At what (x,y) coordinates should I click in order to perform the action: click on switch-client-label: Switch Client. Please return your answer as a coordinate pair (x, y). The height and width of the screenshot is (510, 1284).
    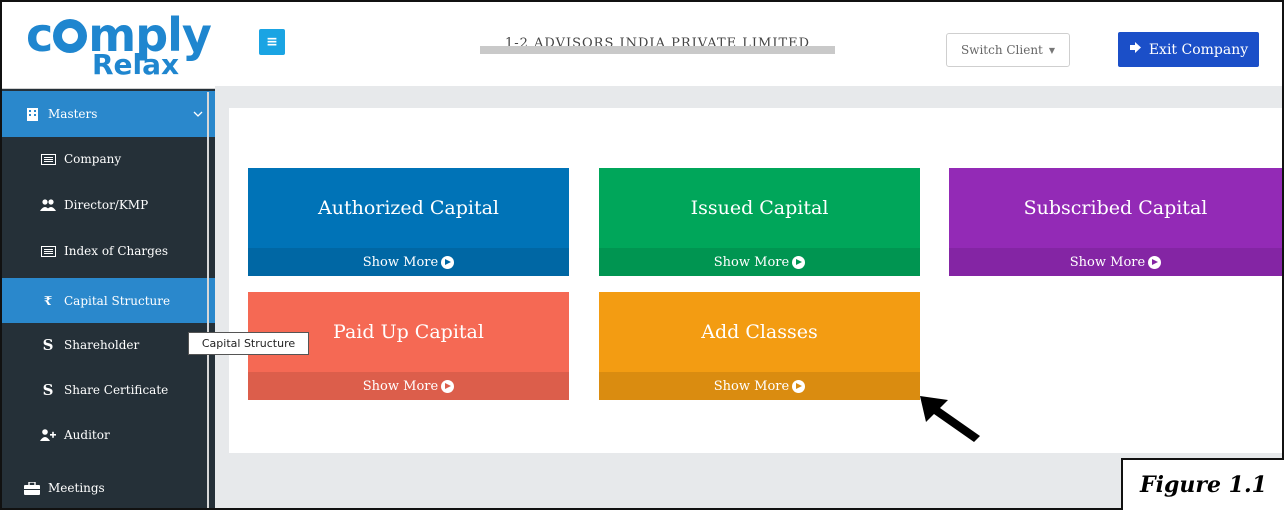
    Looking at the image, I should click on (1001, 50).